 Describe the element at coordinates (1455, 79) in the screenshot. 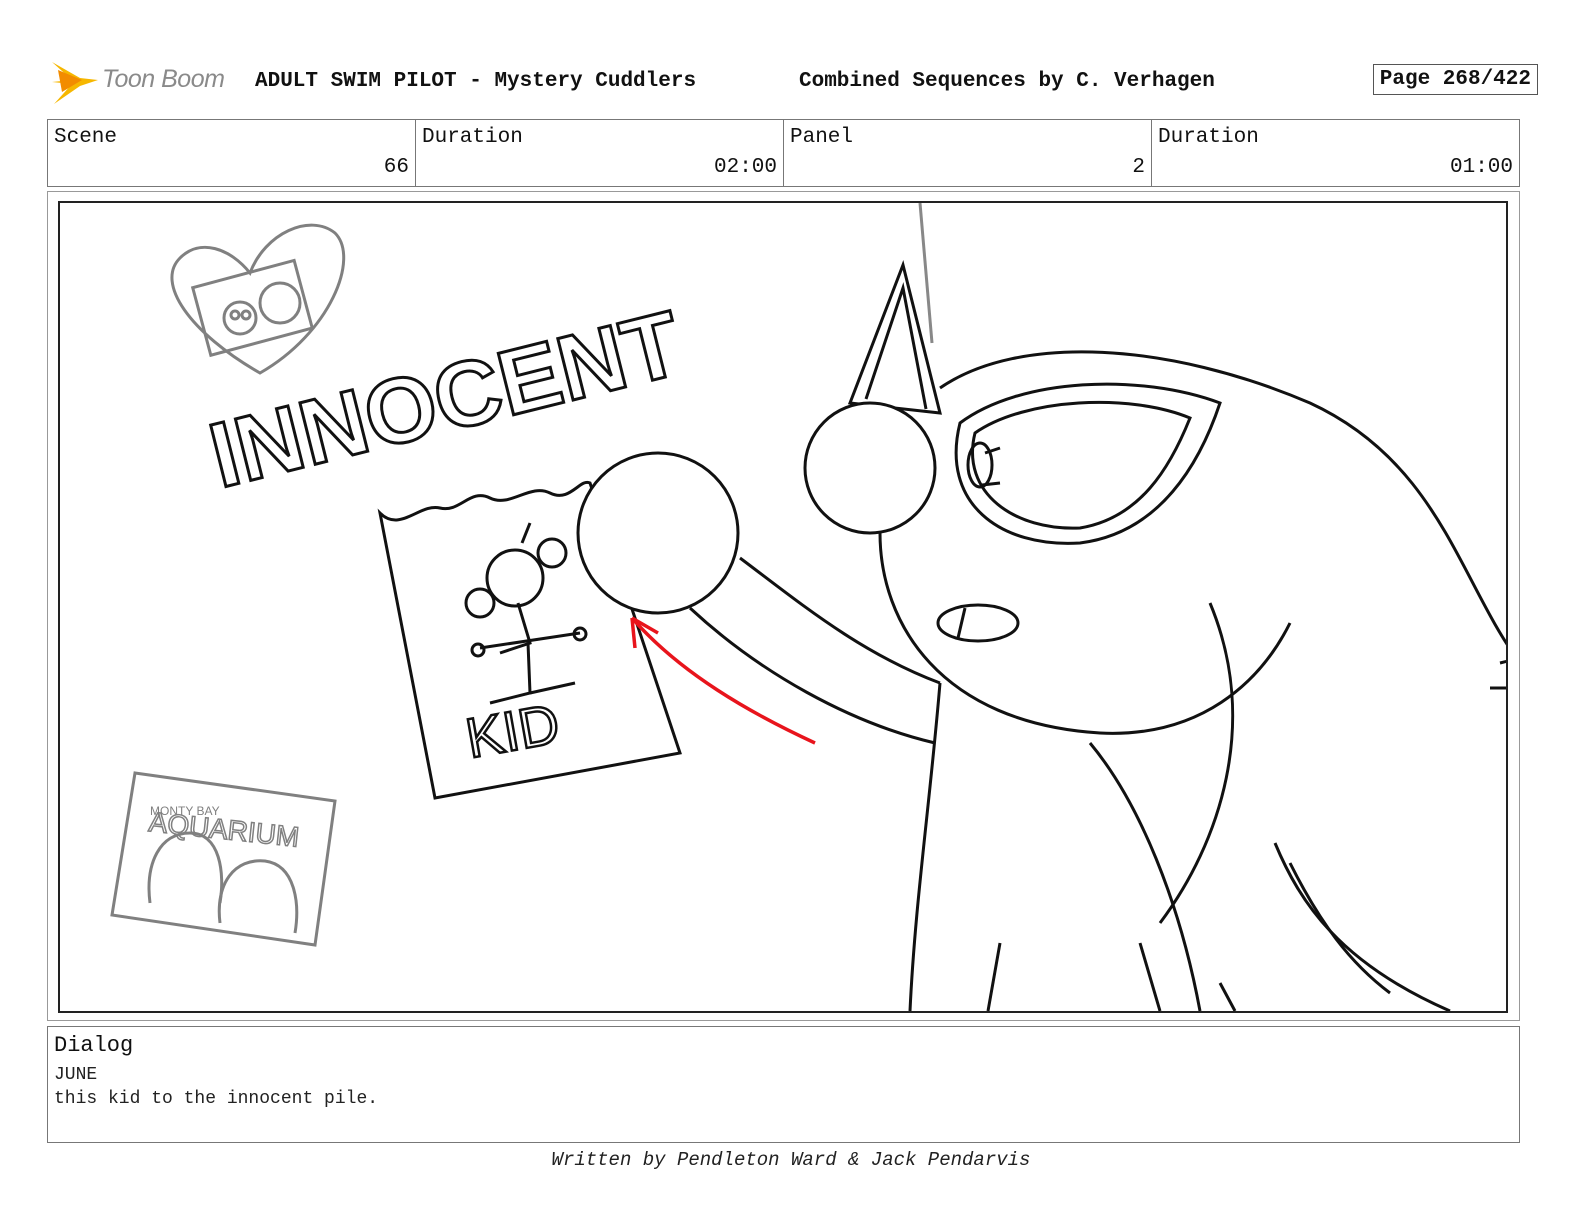

I see `page-number: Page 268/422` at that location.